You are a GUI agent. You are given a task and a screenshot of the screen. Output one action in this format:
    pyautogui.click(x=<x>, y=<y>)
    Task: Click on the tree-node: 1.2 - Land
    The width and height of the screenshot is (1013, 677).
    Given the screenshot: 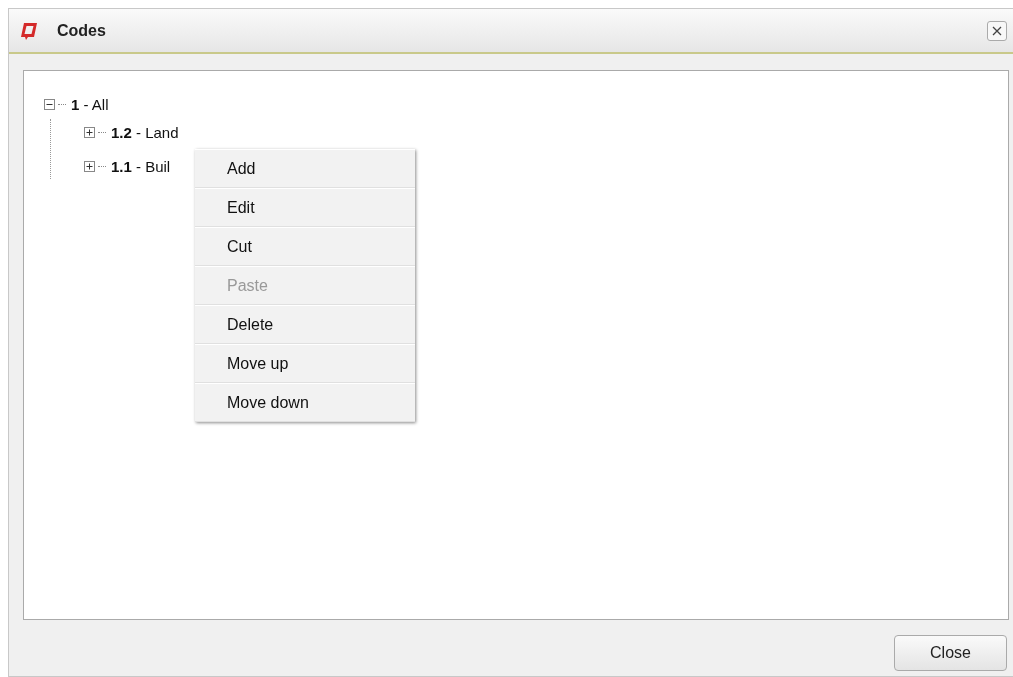 What is the action you would take?
    pyautogui.click(x=145, y=132)
    